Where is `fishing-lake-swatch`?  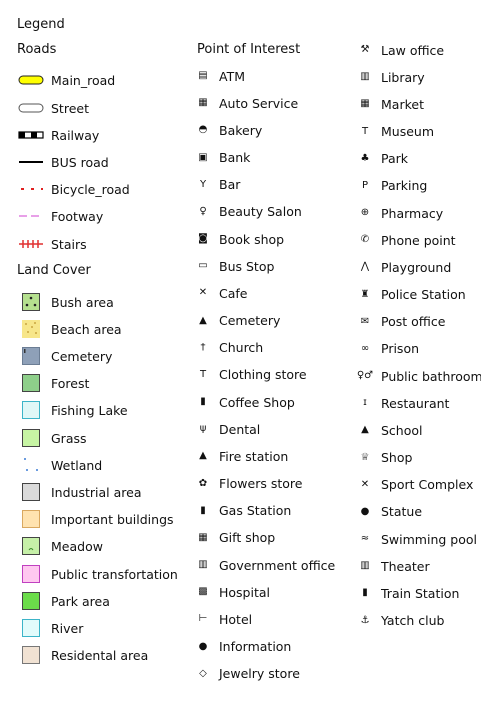
fishing-lake-swatch is located at coordinates (31, 410).